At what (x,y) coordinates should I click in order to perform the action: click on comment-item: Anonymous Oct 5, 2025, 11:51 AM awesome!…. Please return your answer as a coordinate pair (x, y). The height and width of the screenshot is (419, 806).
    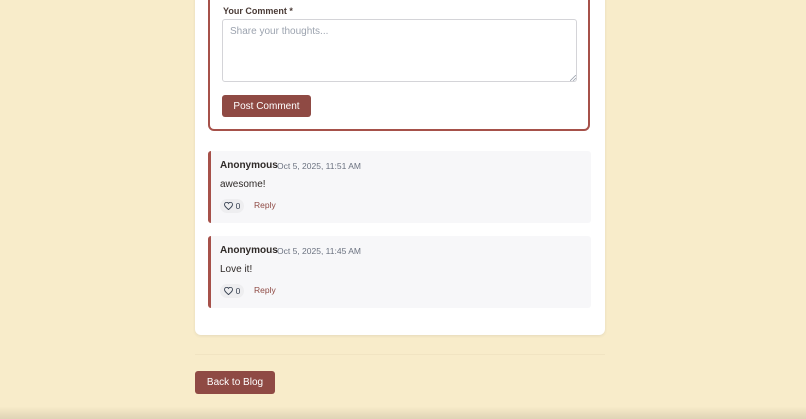
    Looking at the image, I should click on (399, 187).